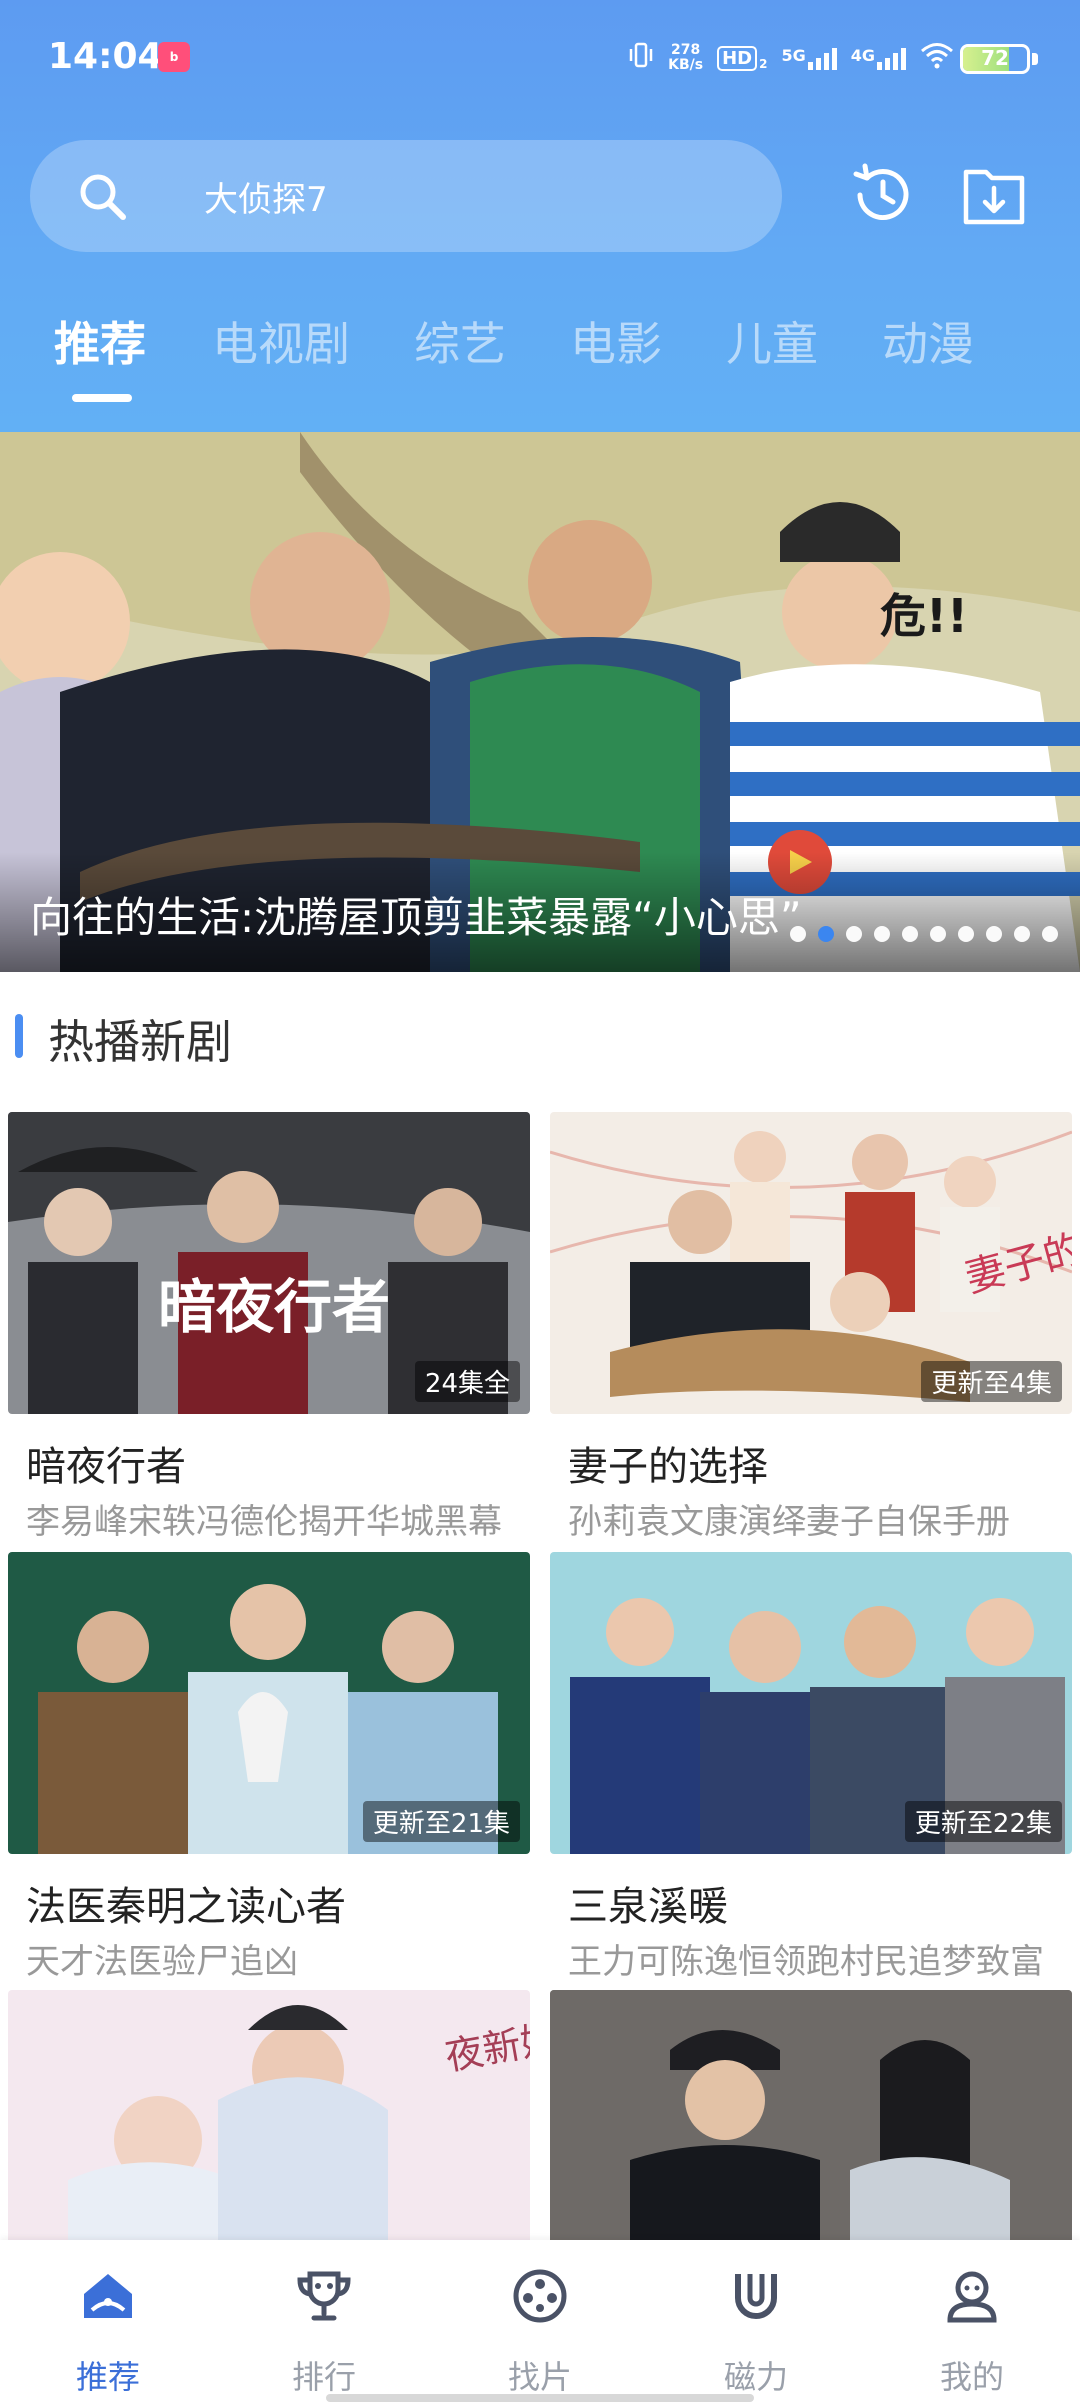  Describe the element at coordinates (756, 2324) in the screenshot. I see `nav-magnet: 磁力` at that location.